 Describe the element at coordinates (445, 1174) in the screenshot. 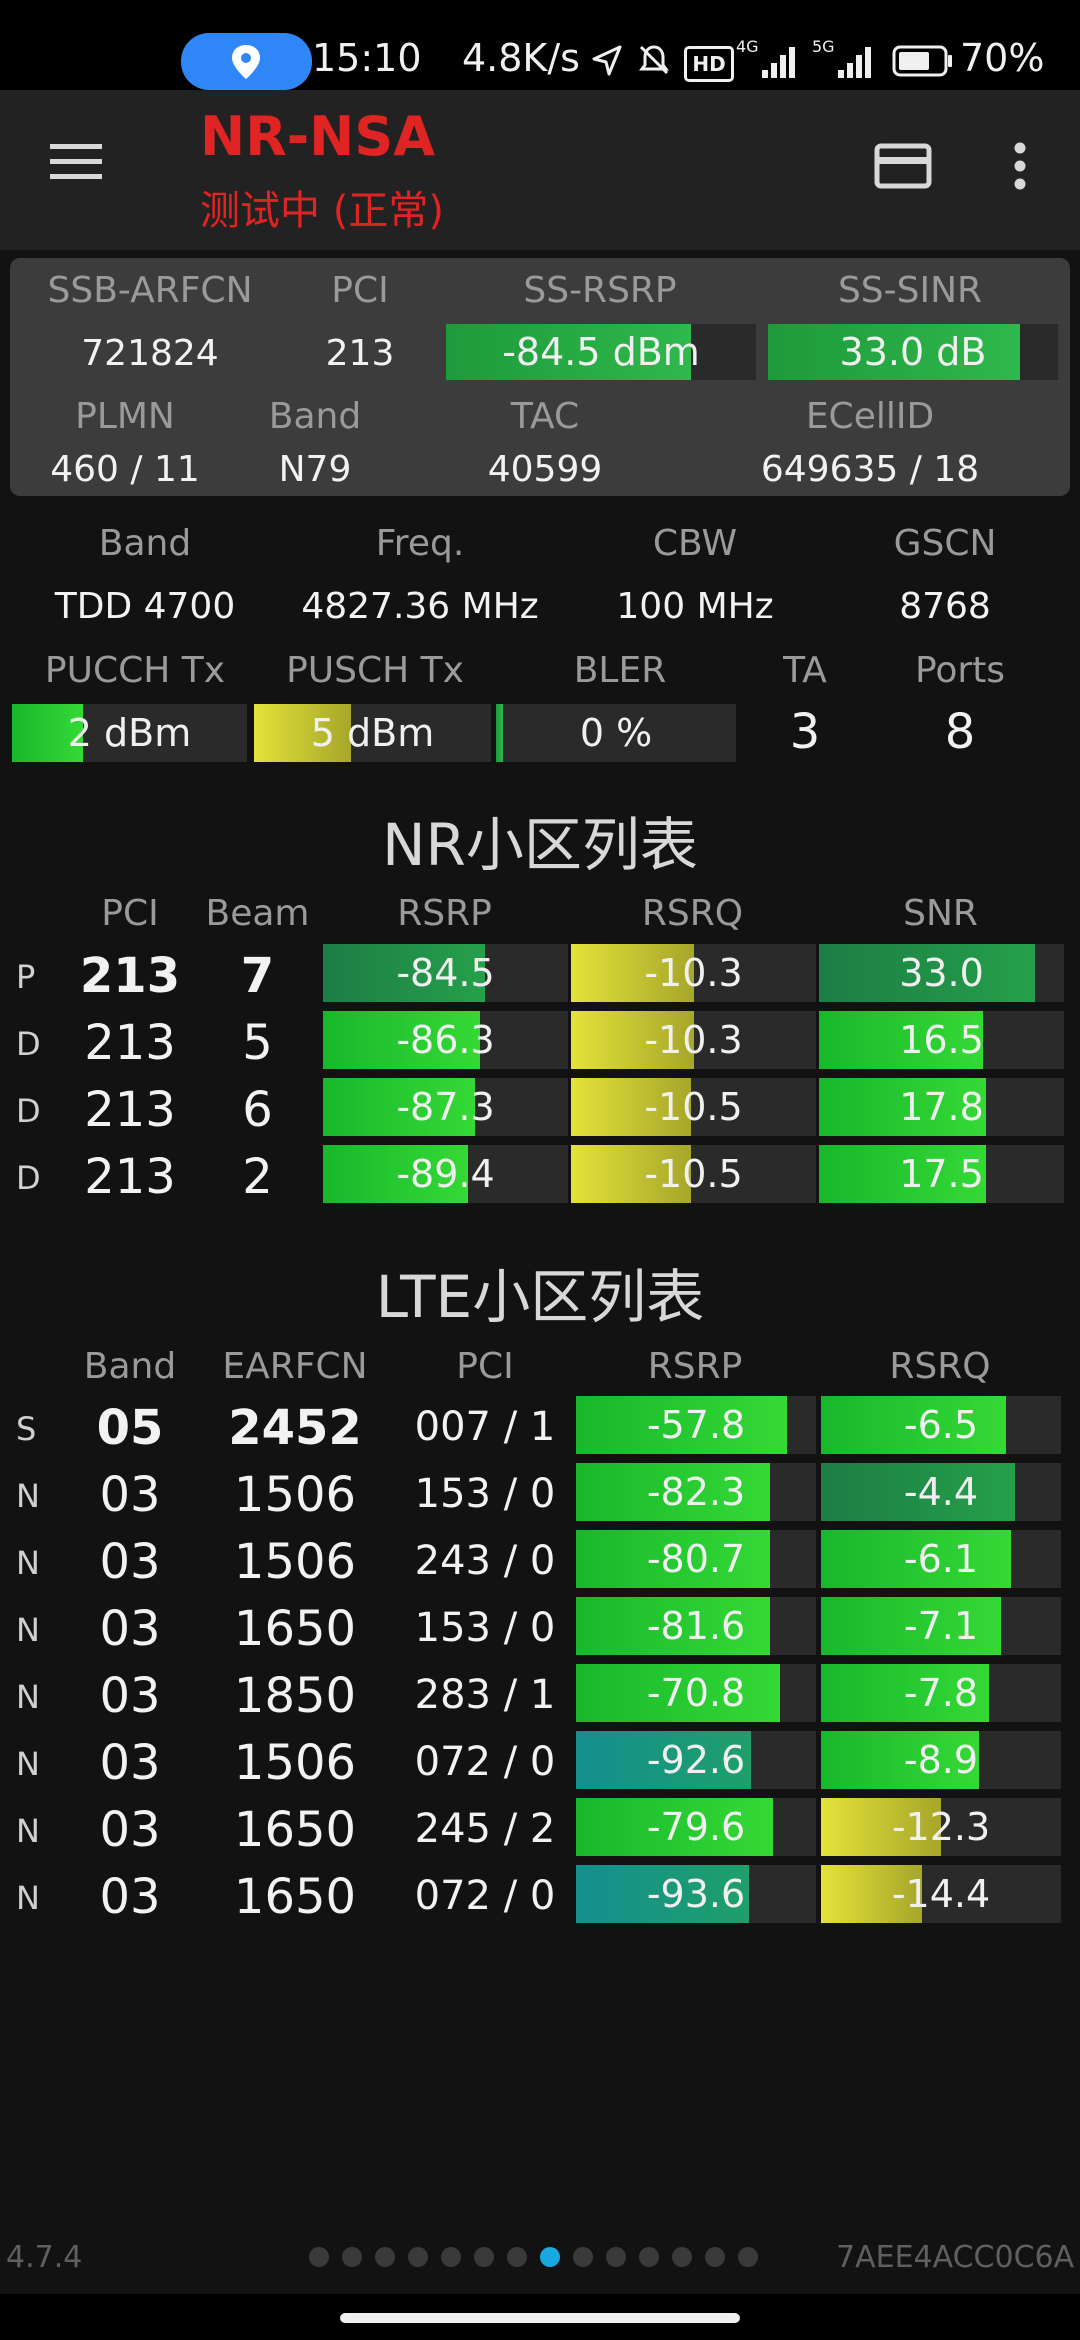

I see `nr-row-rsrp: -89.4` at that location.